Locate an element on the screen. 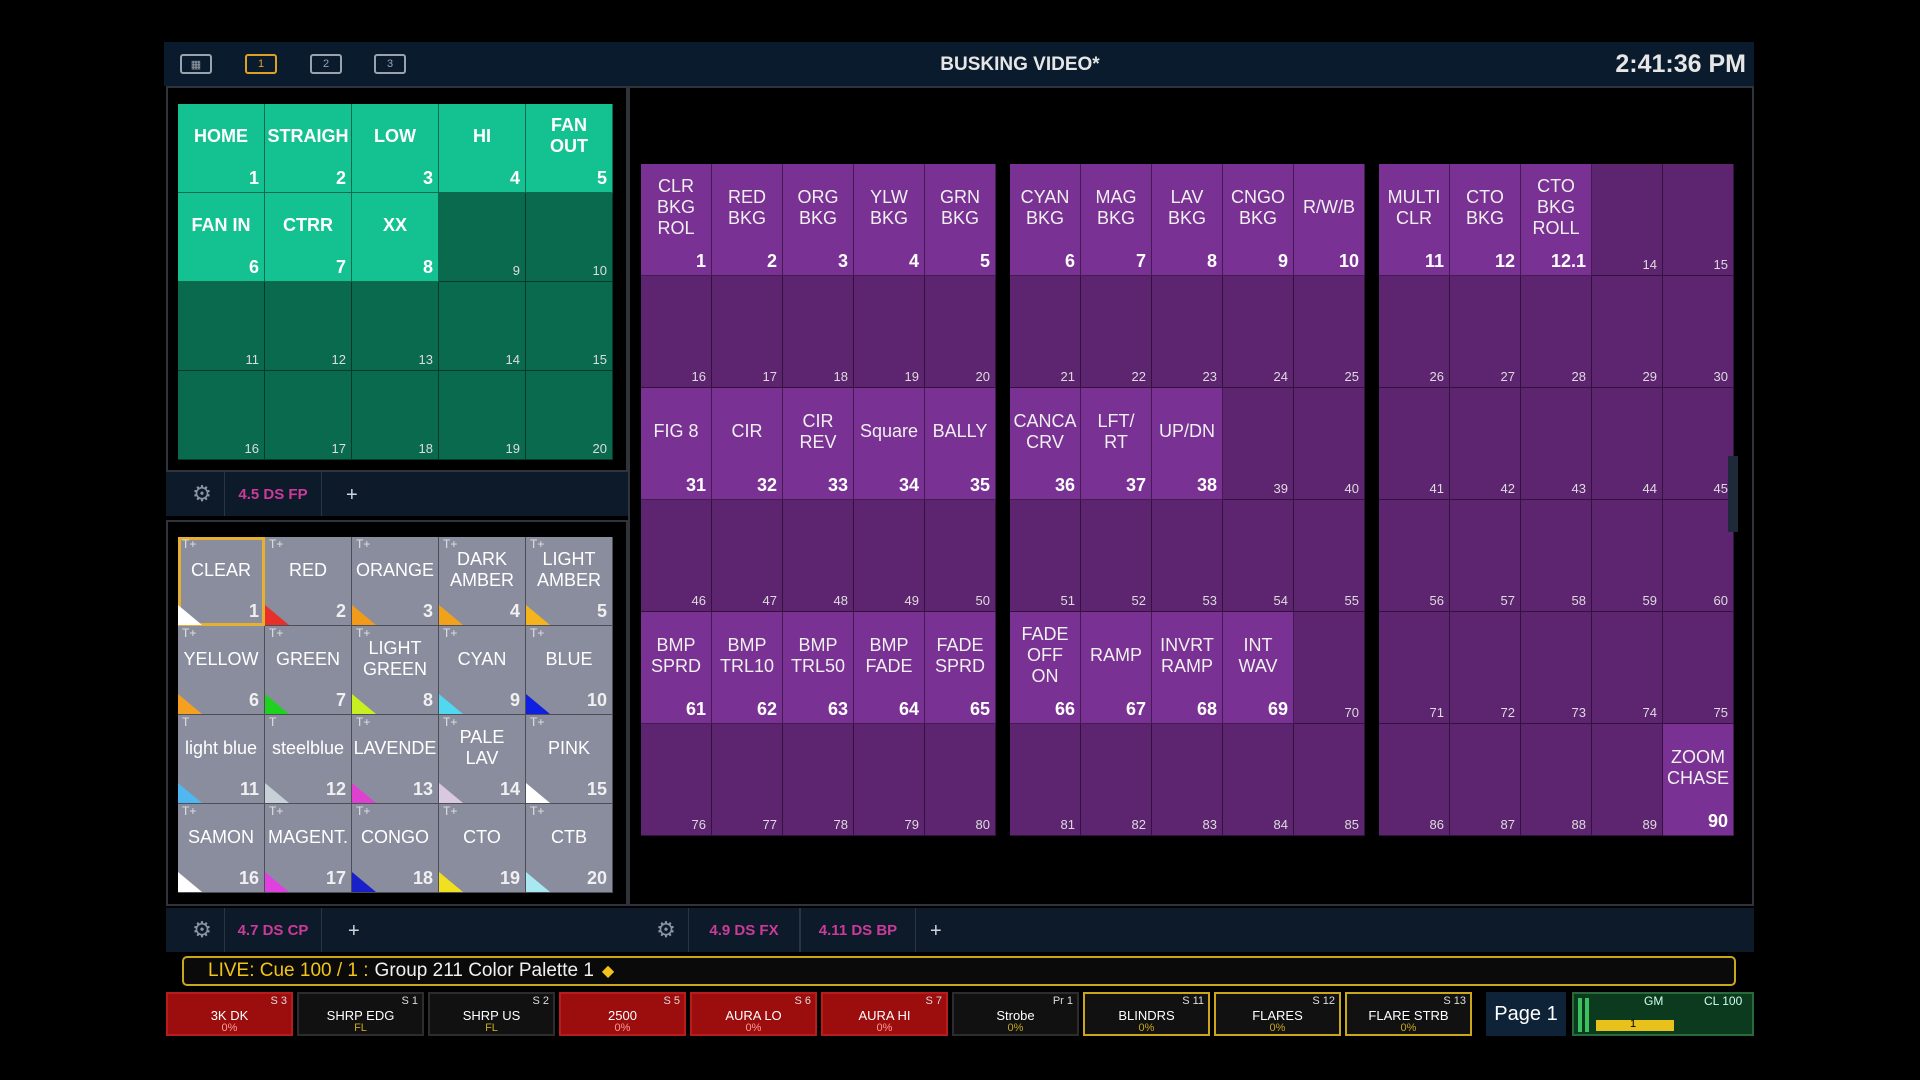 The height and width of the screenshot is (1080, 1920). effect-tile: 86 is located at coordinates (1414, 780).